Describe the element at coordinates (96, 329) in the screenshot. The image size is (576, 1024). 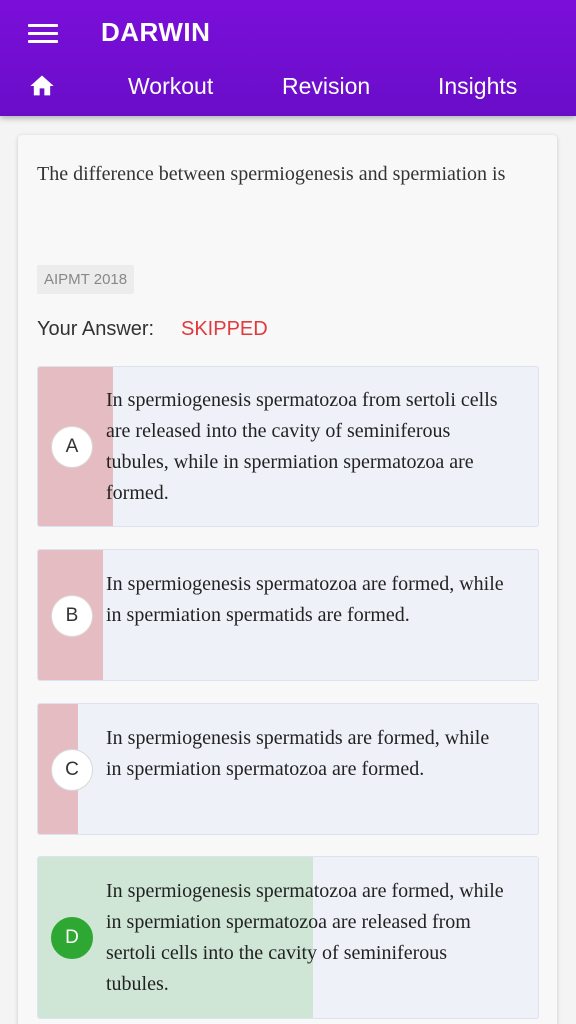
I see `your-answer-label: Your Answer:` at that location.